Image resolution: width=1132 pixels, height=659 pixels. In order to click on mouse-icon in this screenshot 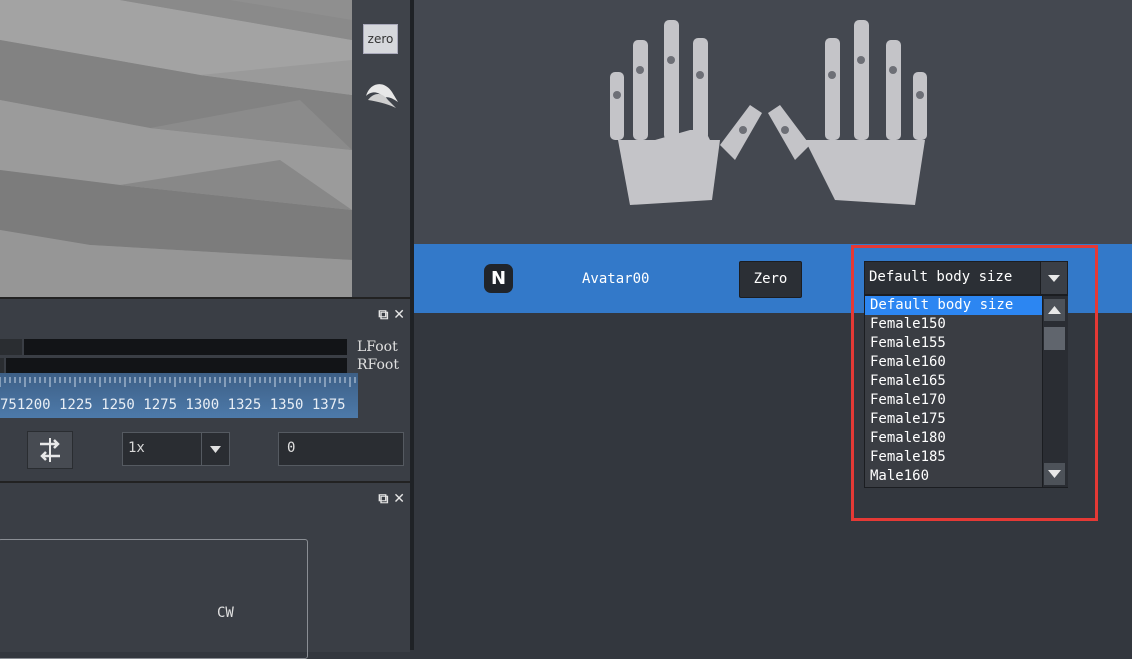, I will do `click(382, 96)`.